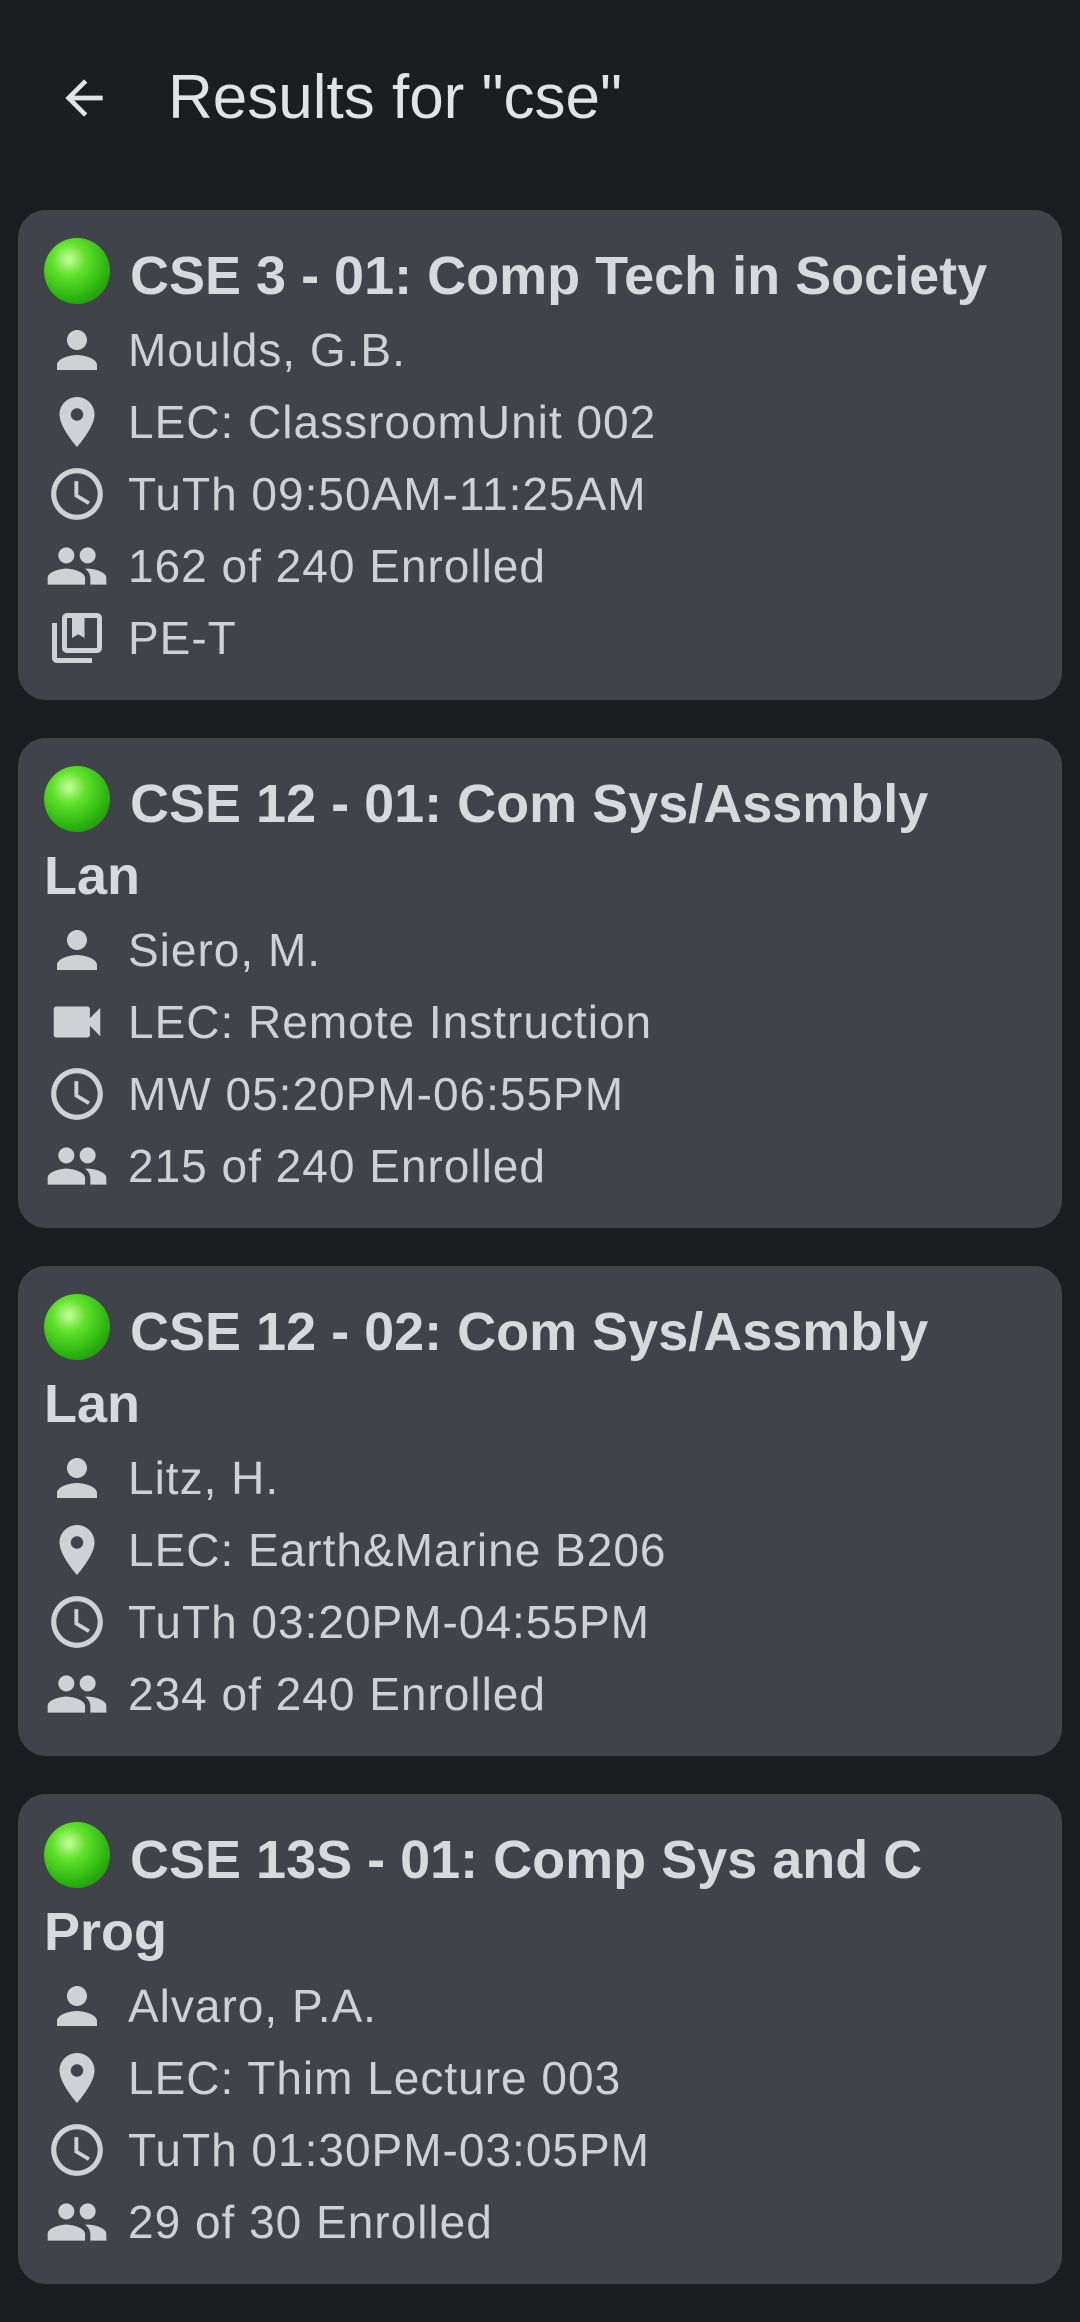 The image size is (1080, 2322). Describe the element at coordinates (337, 1694) in the screenshot. I see `enrollment-text: 234 of 240 Enrolled` at that location.